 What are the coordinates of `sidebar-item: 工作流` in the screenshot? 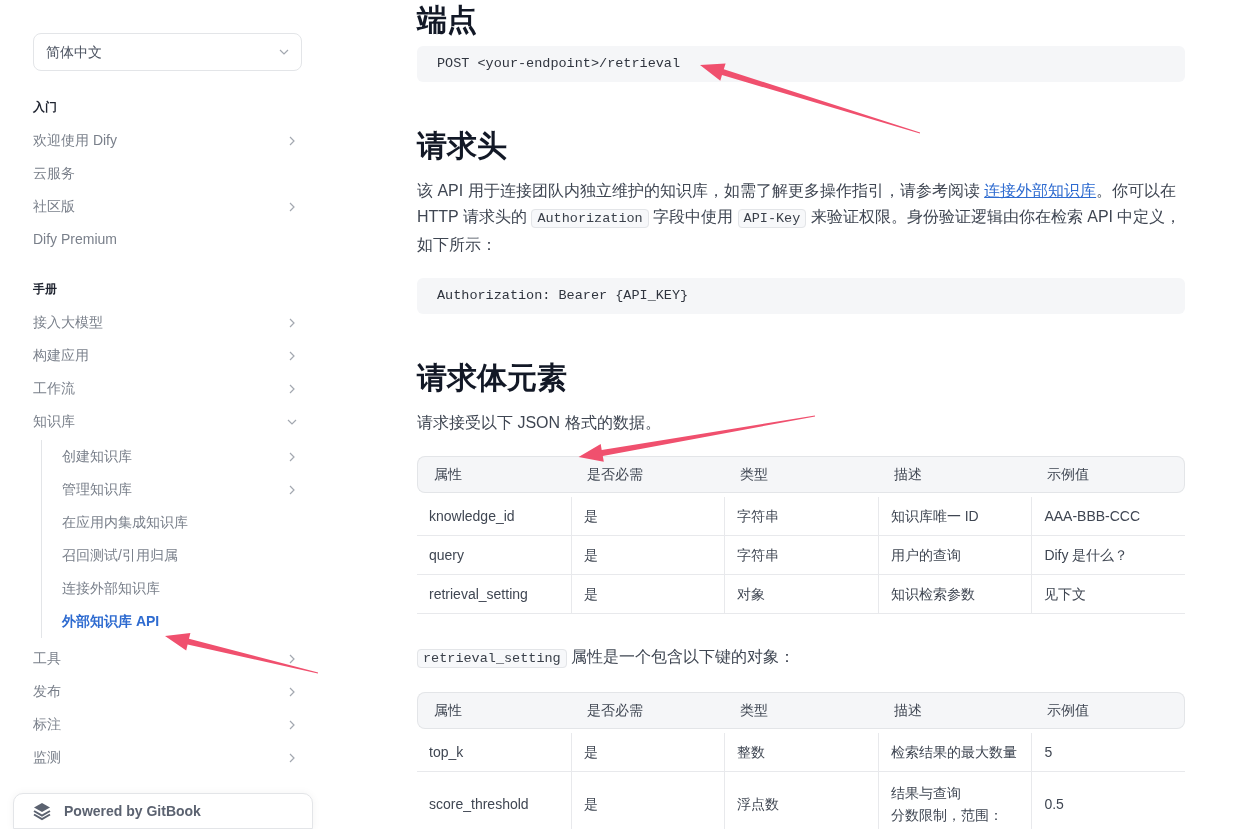 It's located at (167, 388).